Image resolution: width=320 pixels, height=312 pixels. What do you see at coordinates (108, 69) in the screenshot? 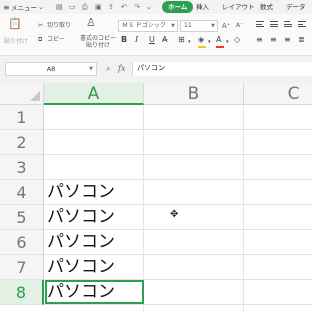
I see `zoom-search-icon: ⌕` at bounding box center [108, 69].